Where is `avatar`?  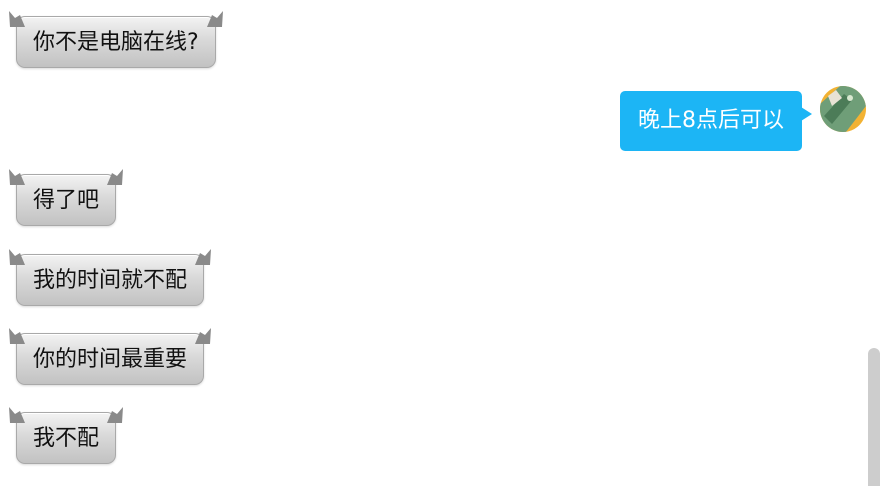 avatar is located at coordinates (843, 109).